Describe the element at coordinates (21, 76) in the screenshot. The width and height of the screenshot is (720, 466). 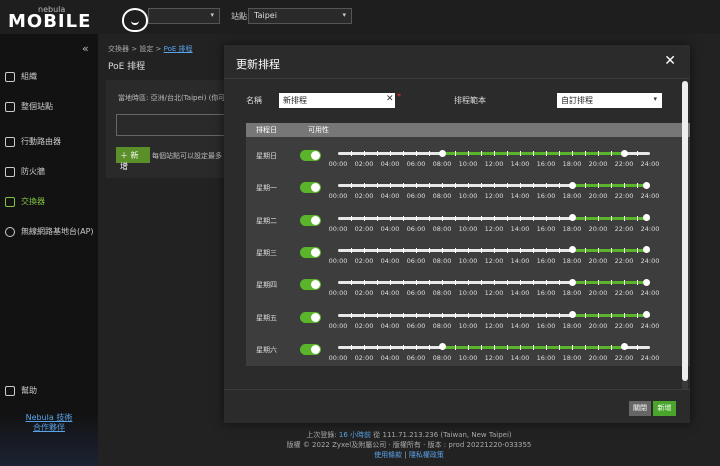
I see `sidebar-item-org: 組織` at that location.